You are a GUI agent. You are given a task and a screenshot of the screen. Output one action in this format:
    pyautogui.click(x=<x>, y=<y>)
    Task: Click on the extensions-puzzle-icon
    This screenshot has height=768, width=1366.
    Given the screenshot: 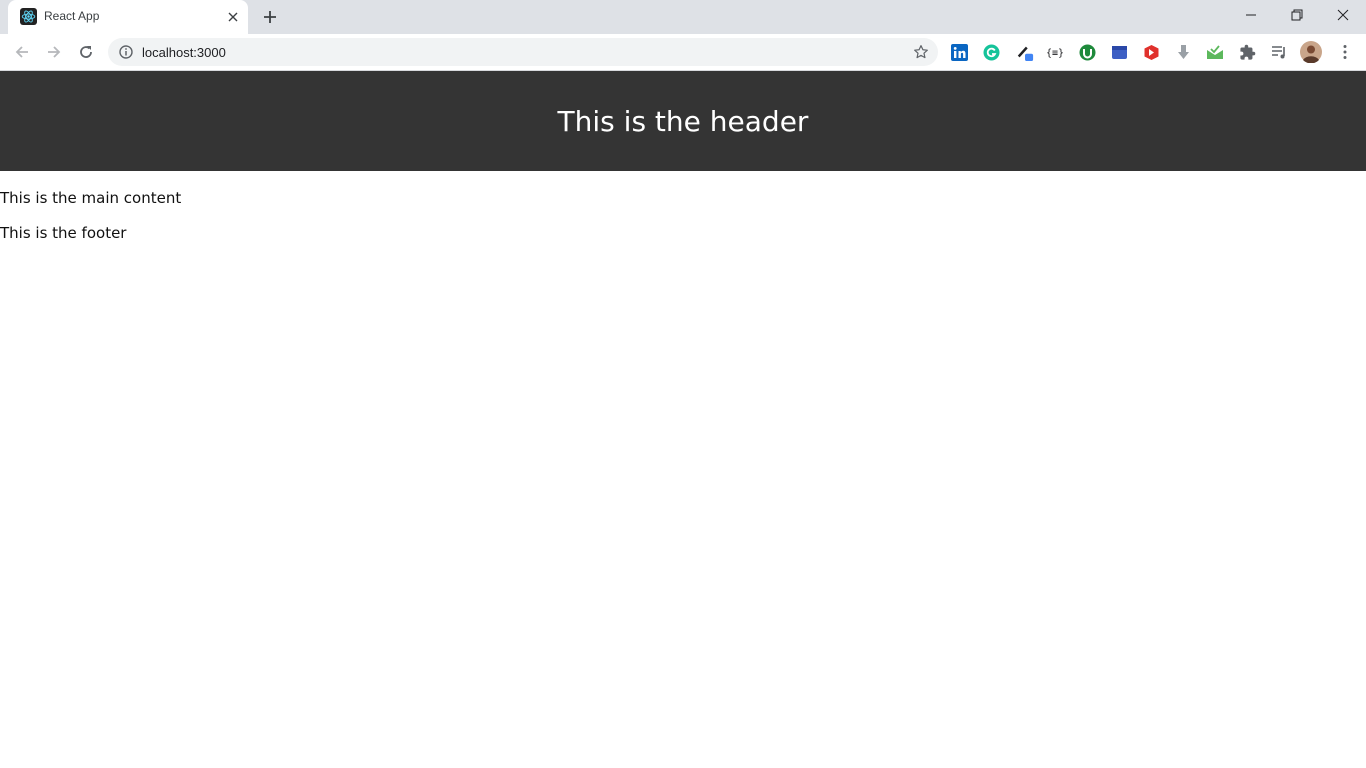 What is the action you would take?
    pyautogui.click(x=1247, y=52)
    